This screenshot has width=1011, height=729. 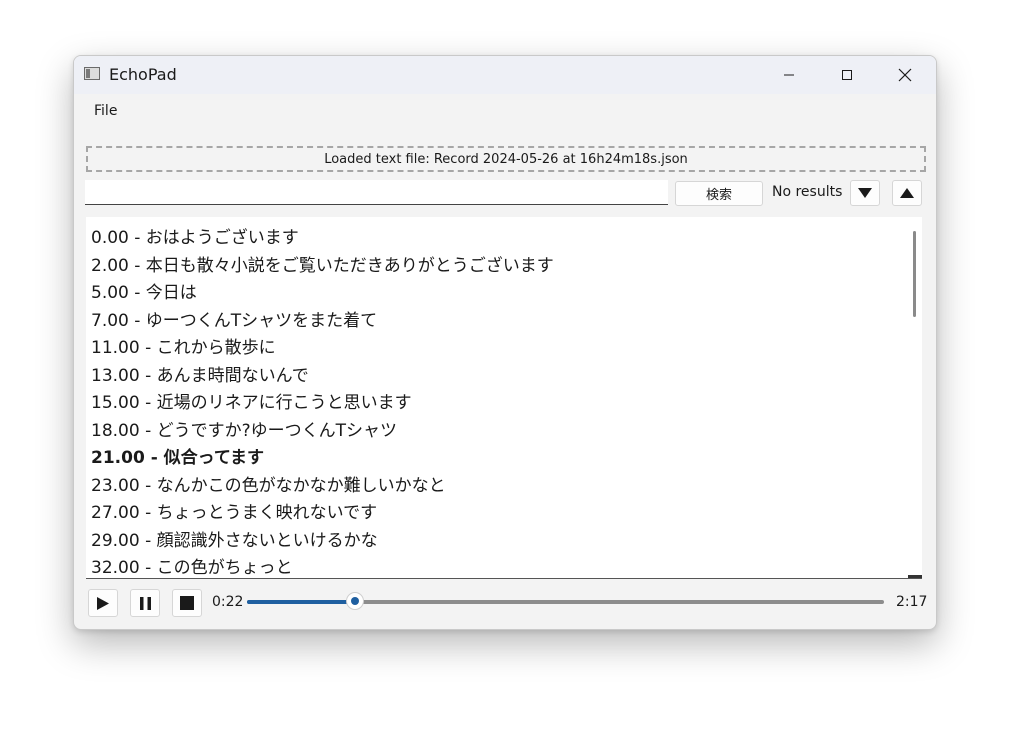 What do you see at coordinates (195, 235) in the screenshot?
I see `transcript-line: 0.00 - おはようございます` at bounding box center [195, 235].